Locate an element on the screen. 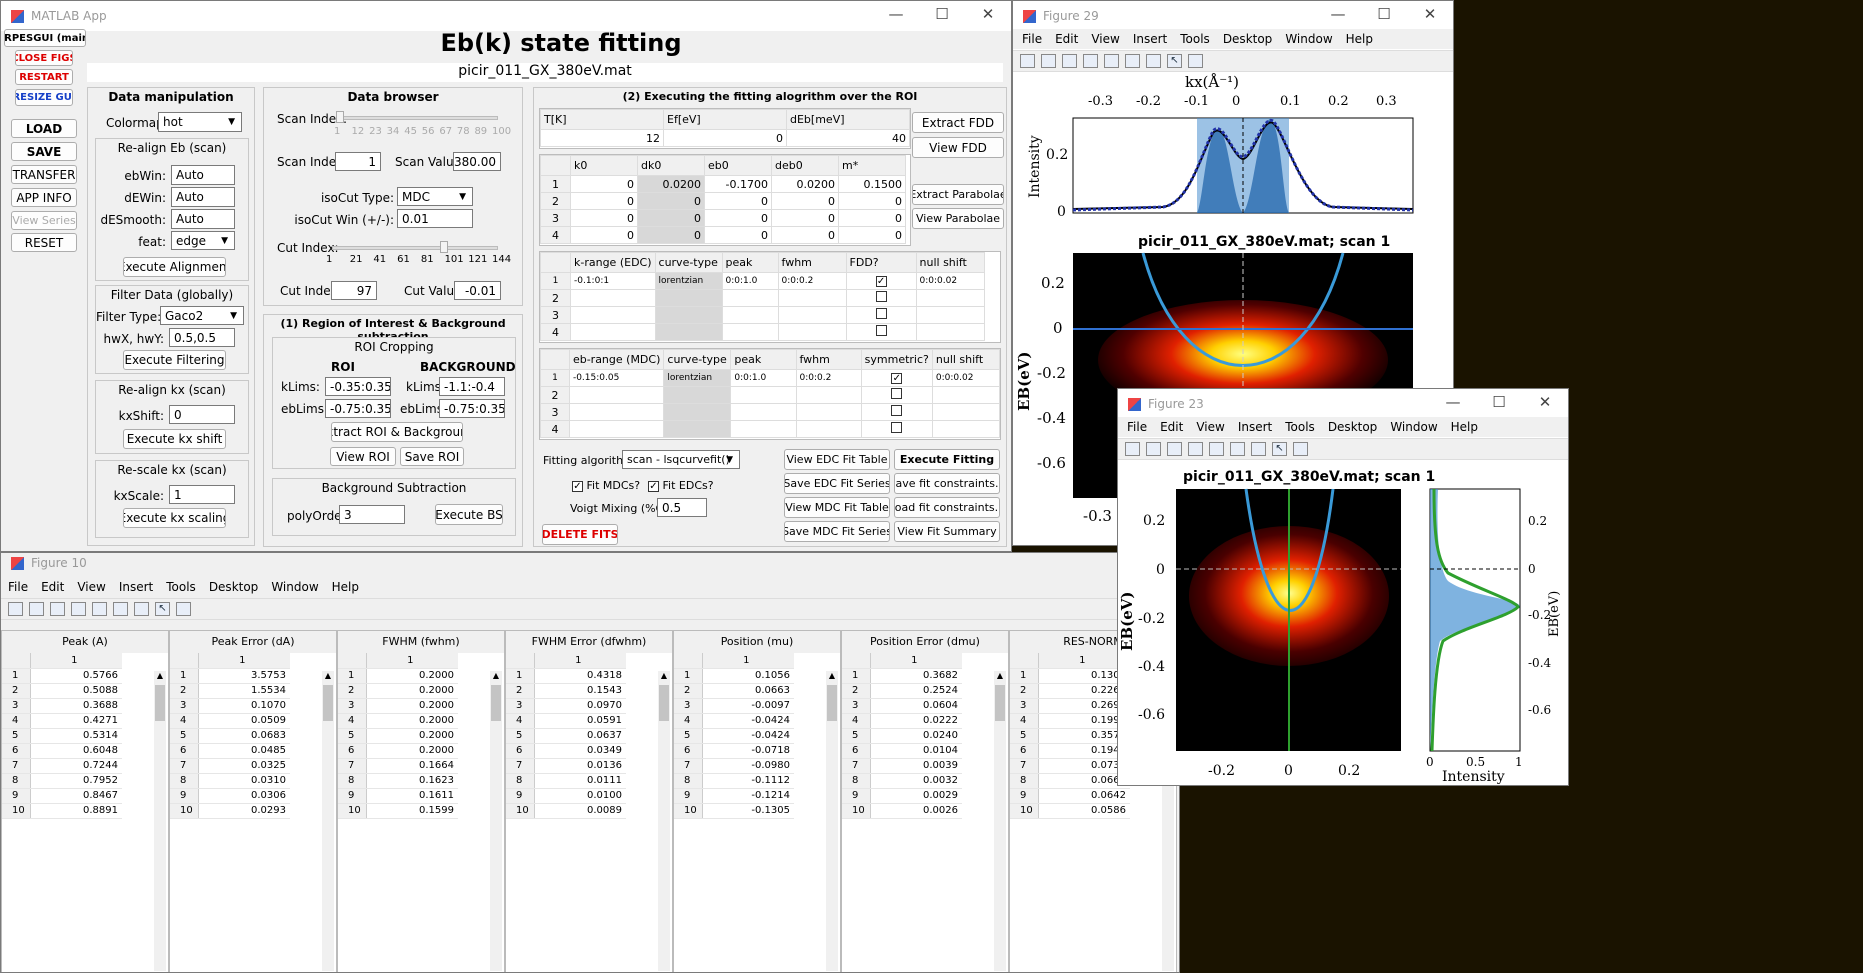  load-button: LOAD is located at coordinates (44, 128).